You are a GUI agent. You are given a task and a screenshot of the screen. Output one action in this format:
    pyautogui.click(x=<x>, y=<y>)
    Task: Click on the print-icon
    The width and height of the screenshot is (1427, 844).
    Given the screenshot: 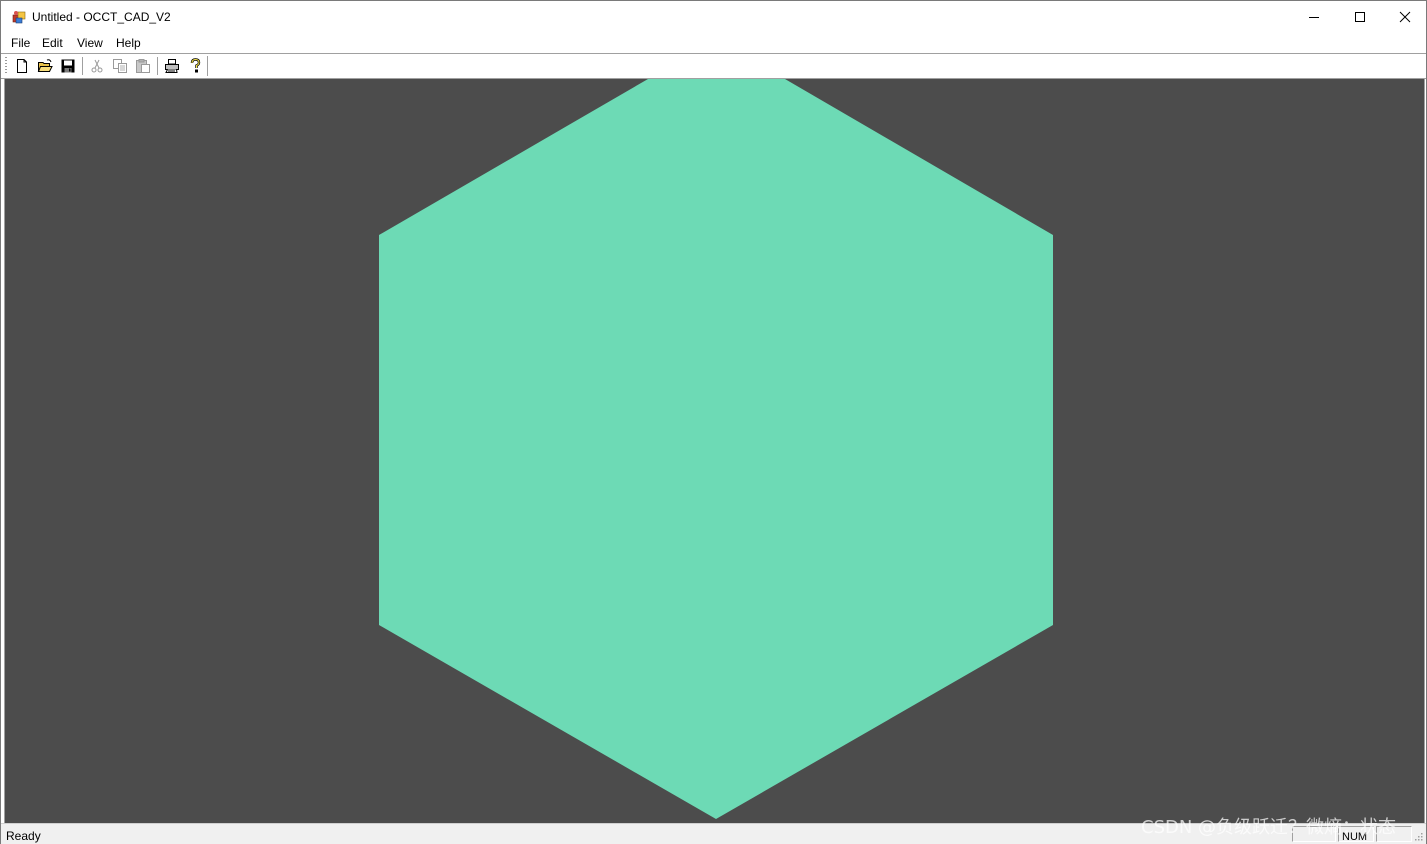 What is the action you would take?
    pyautogui.click(x=172, y=66)
    